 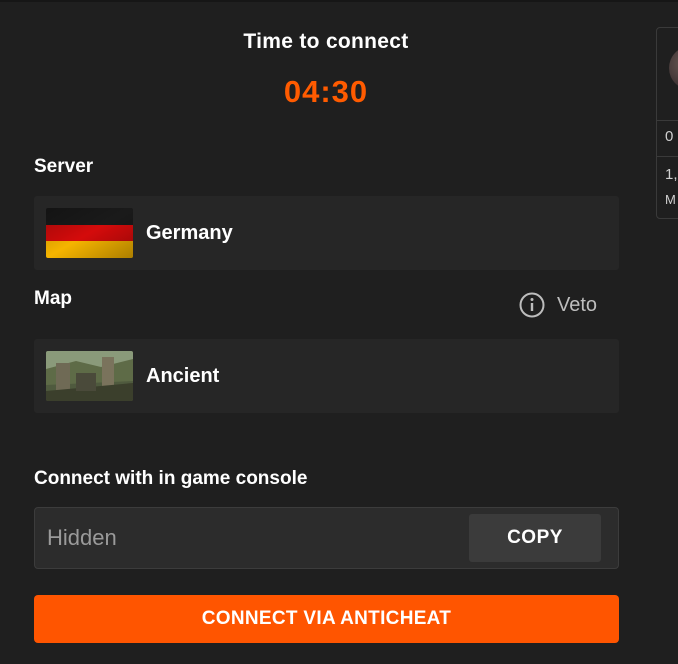 What do you see at coordinates (667, 123) in the screenshot?
I see `side-player-card: 0 1, M` at bounding box center [667, 123].